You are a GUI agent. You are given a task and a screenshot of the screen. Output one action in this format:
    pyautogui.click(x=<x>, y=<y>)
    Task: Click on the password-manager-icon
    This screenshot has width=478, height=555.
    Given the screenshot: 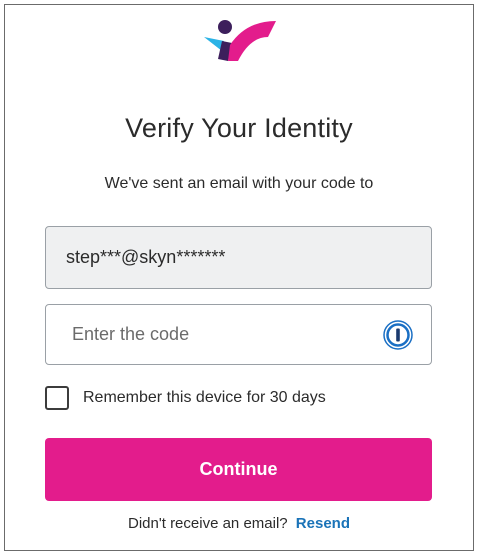 What is the action you would take?
    pyautogui.click(x=398, y=335)
    